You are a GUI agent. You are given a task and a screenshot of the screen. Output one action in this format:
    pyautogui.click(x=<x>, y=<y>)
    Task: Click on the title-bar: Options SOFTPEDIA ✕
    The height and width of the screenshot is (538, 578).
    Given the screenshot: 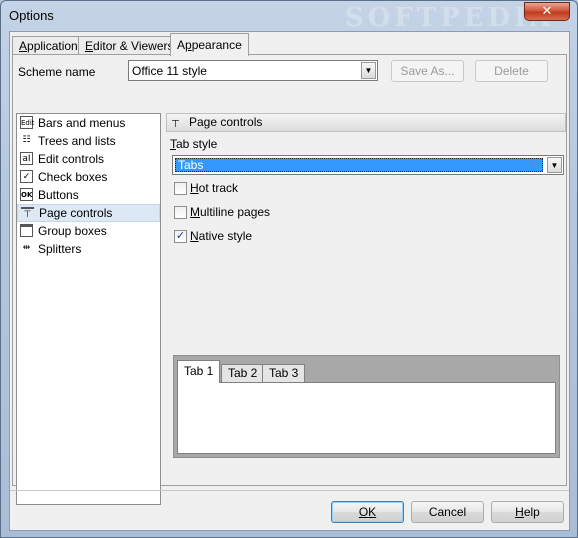 What is the action you would take?
    pyautogui.click(x=289, y=17)
    